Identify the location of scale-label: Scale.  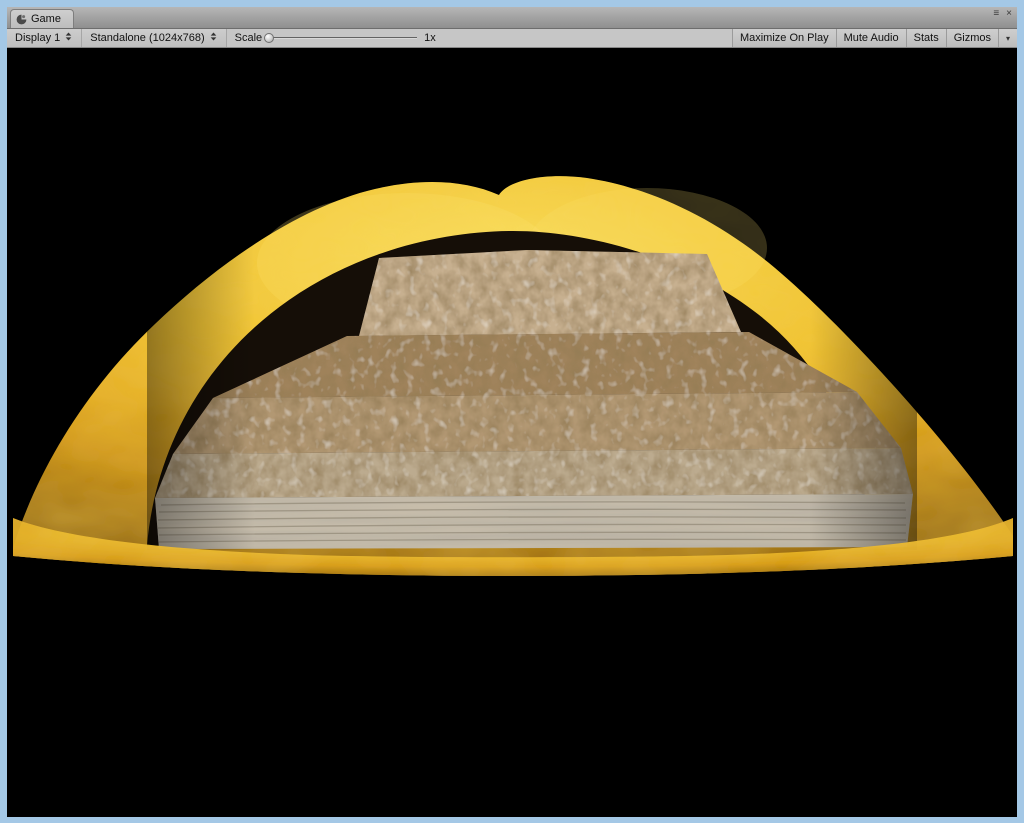
(248, 38).